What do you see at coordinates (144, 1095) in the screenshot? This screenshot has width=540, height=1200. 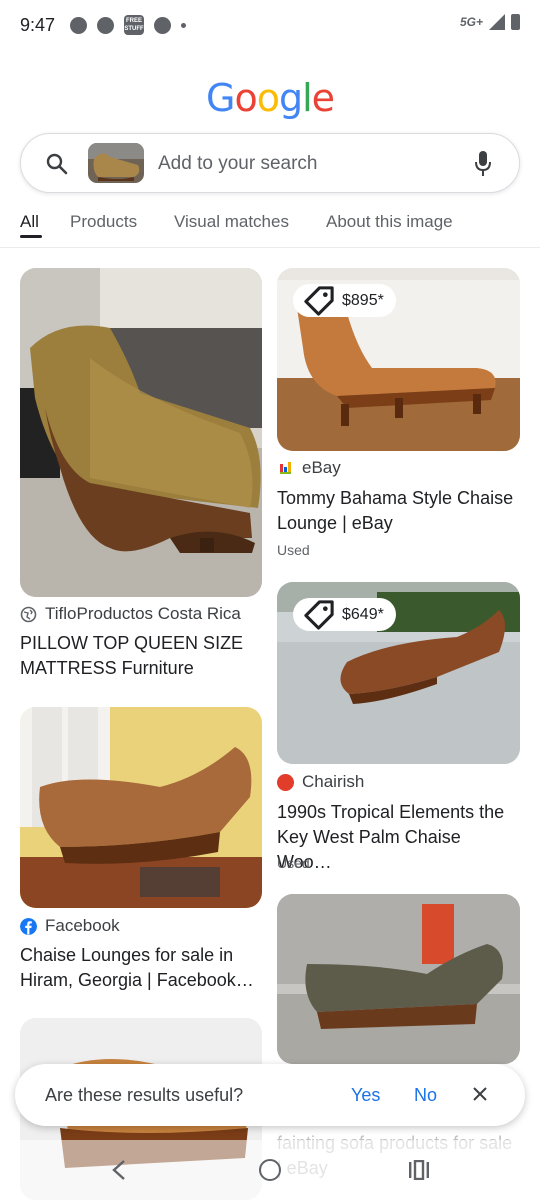 I see `feedback-question: Are these results useful?` at bounding box center [144, 1095].